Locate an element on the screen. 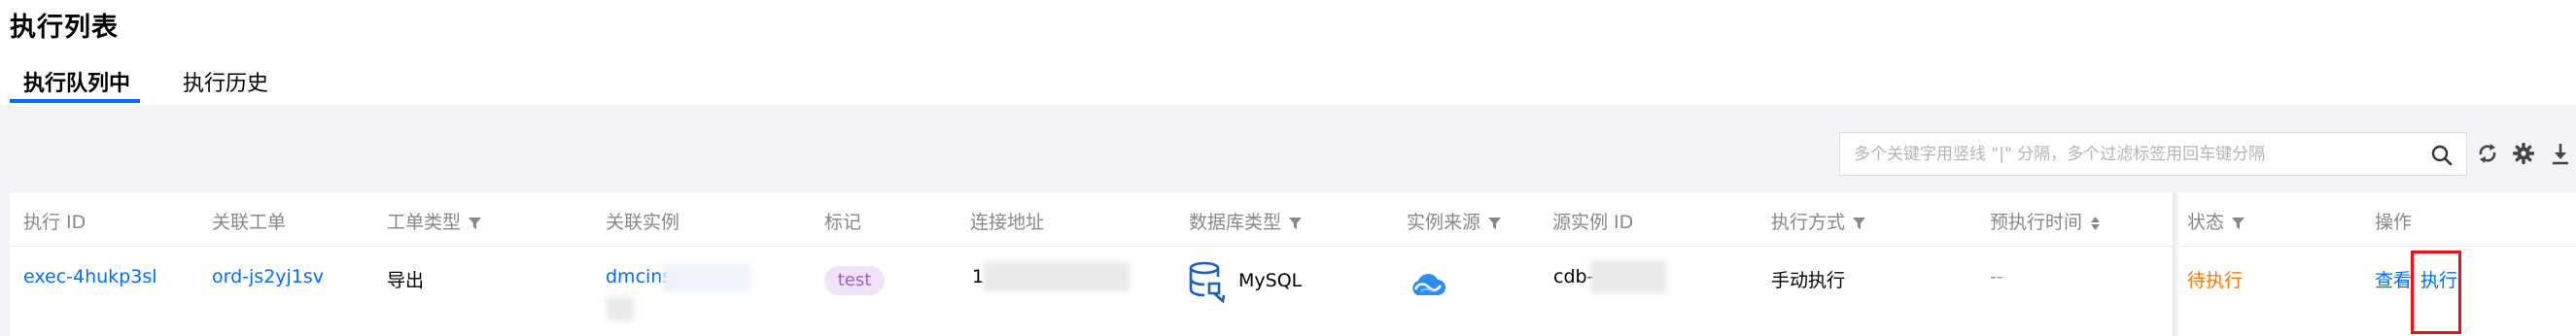  col-source-label: 实例来源 is located at coordinates (1444, 222).